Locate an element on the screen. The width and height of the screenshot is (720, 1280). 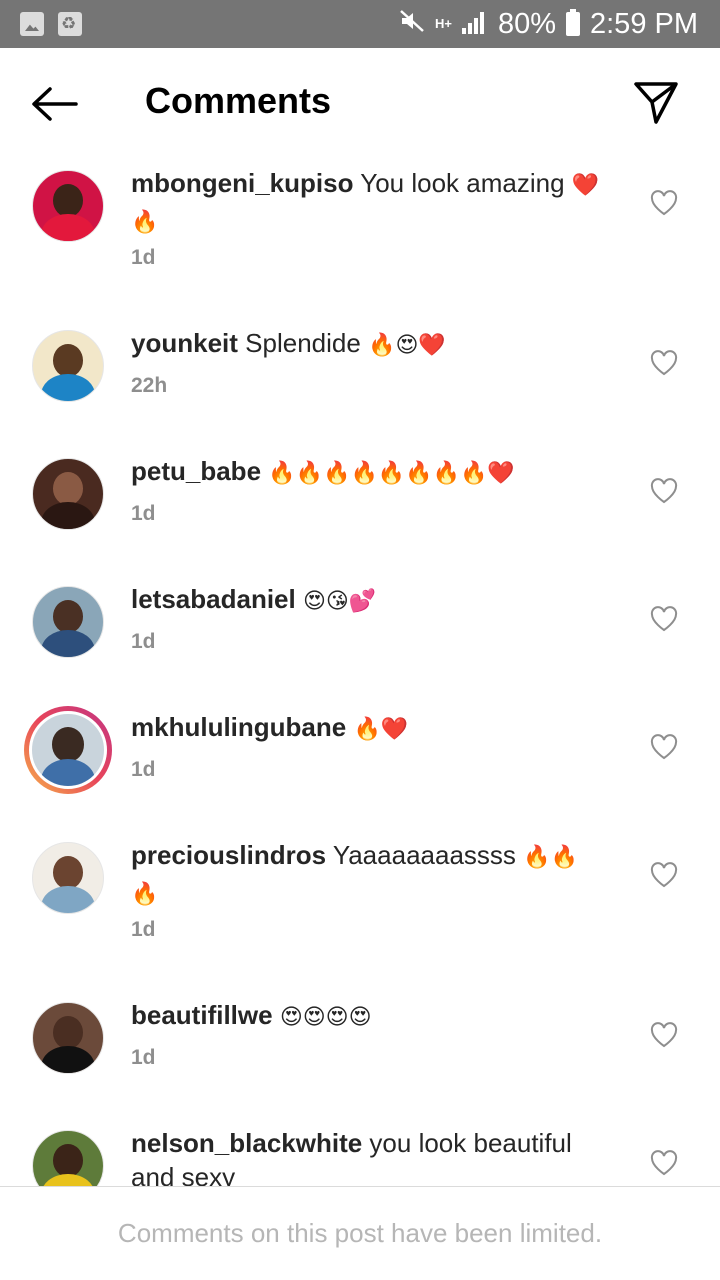
gallery-notification-icon is located at coordinates (32, 24).